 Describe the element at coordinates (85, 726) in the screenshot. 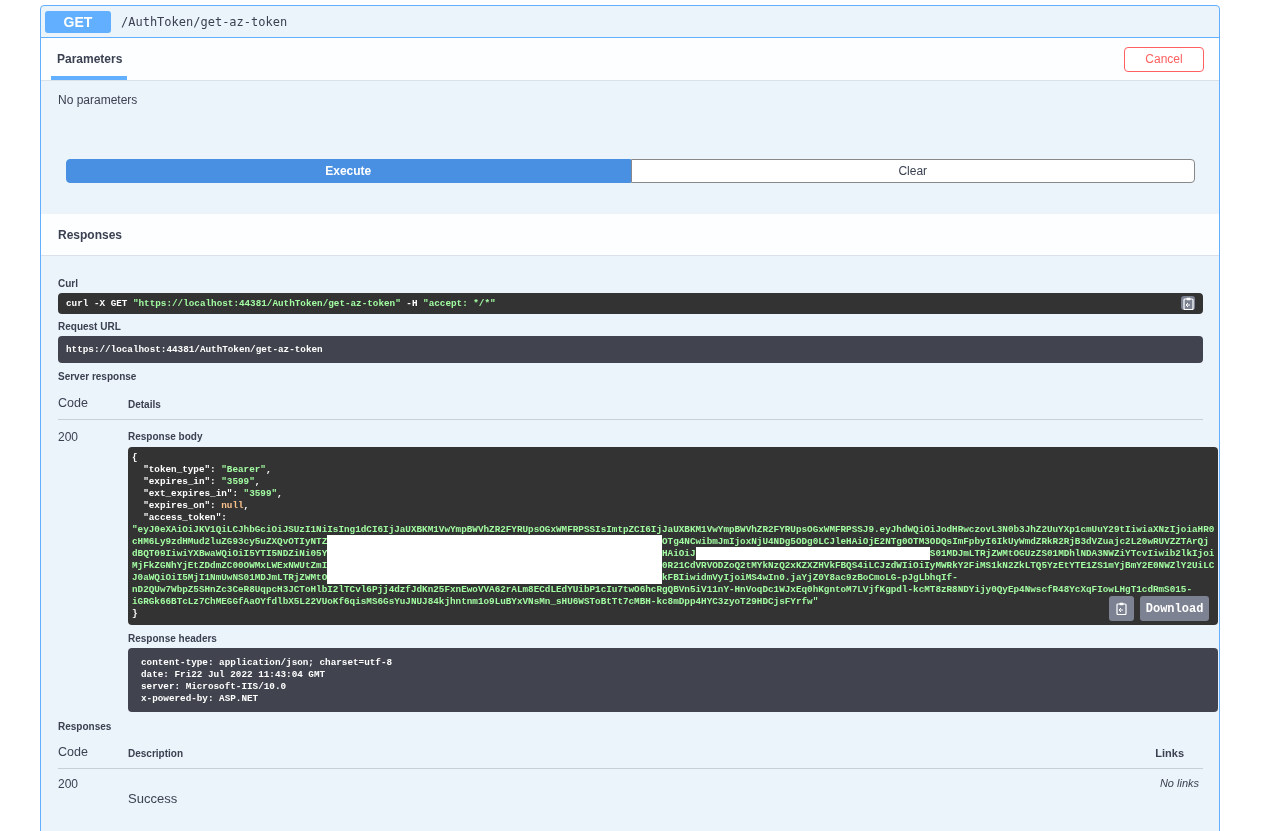

I see `section-label: Responses` at that location.